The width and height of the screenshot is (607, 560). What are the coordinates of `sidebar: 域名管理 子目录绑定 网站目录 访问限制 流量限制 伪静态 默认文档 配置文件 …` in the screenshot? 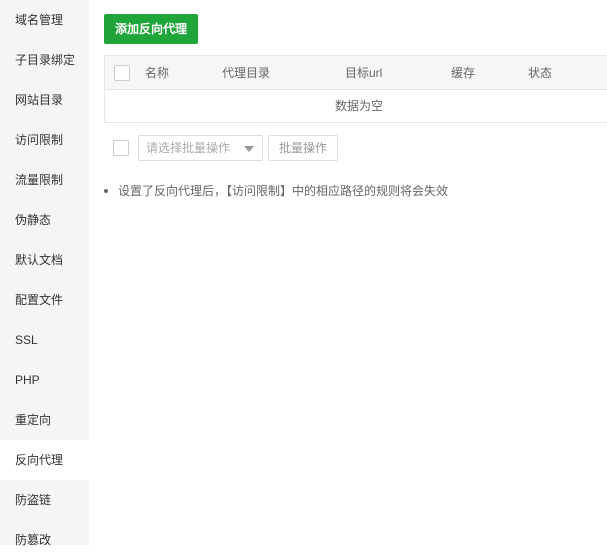 It's located at (44, 273).